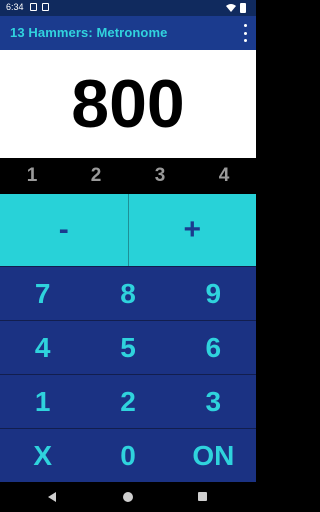 The image size is (320, 512). What do you see at coordinates (128, 8) in the screenshot?
I see `status-bar: 6:34` at bounding box center [128, 8].